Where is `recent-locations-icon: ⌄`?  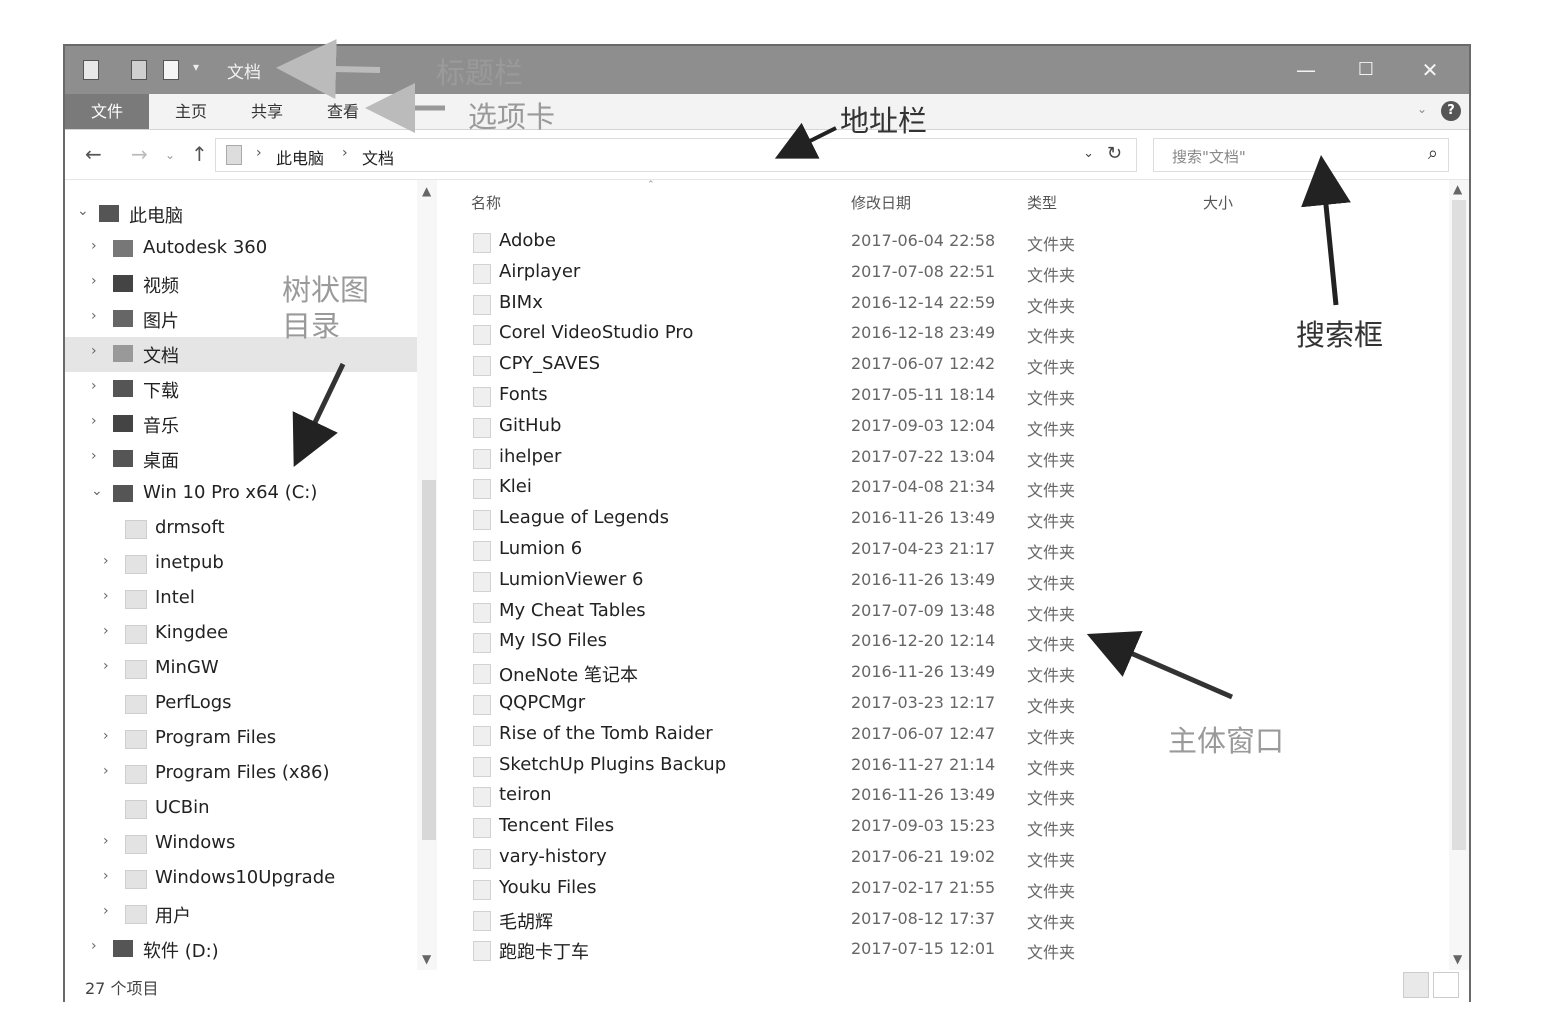
recent-locations-icon: ⌄ is located at coordinates (170, 155).